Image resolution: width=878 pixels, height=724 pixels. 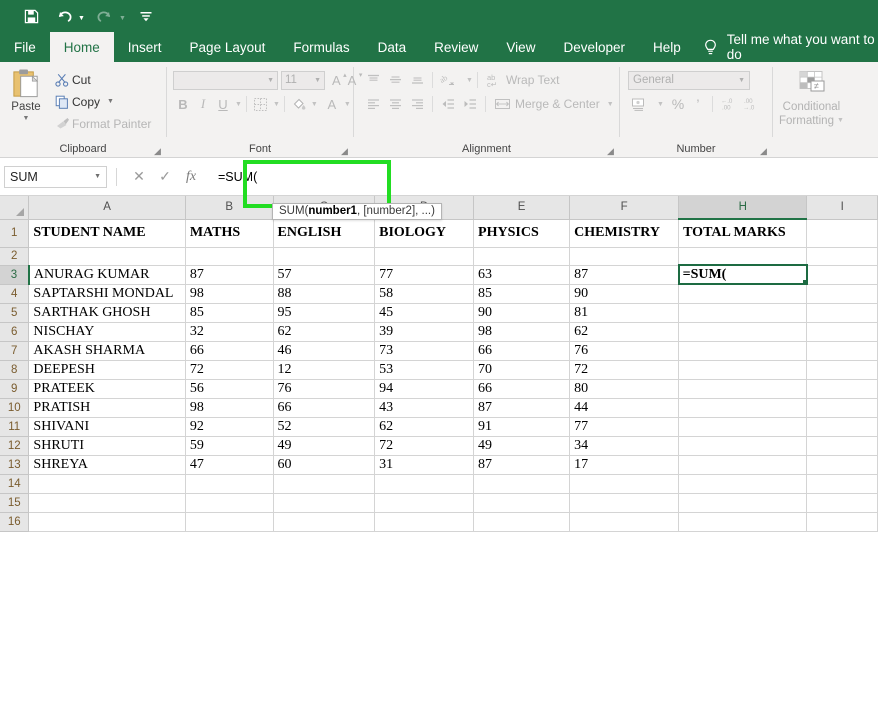 I want to click on cell-a14, so click(x=107, y=484).